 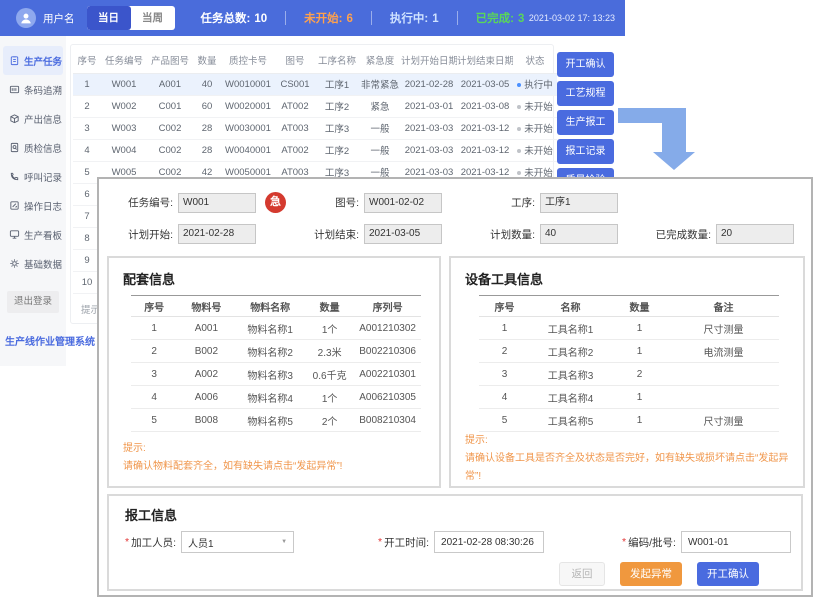 I want to click on dashboard-icon, so click(x=14, y=234).